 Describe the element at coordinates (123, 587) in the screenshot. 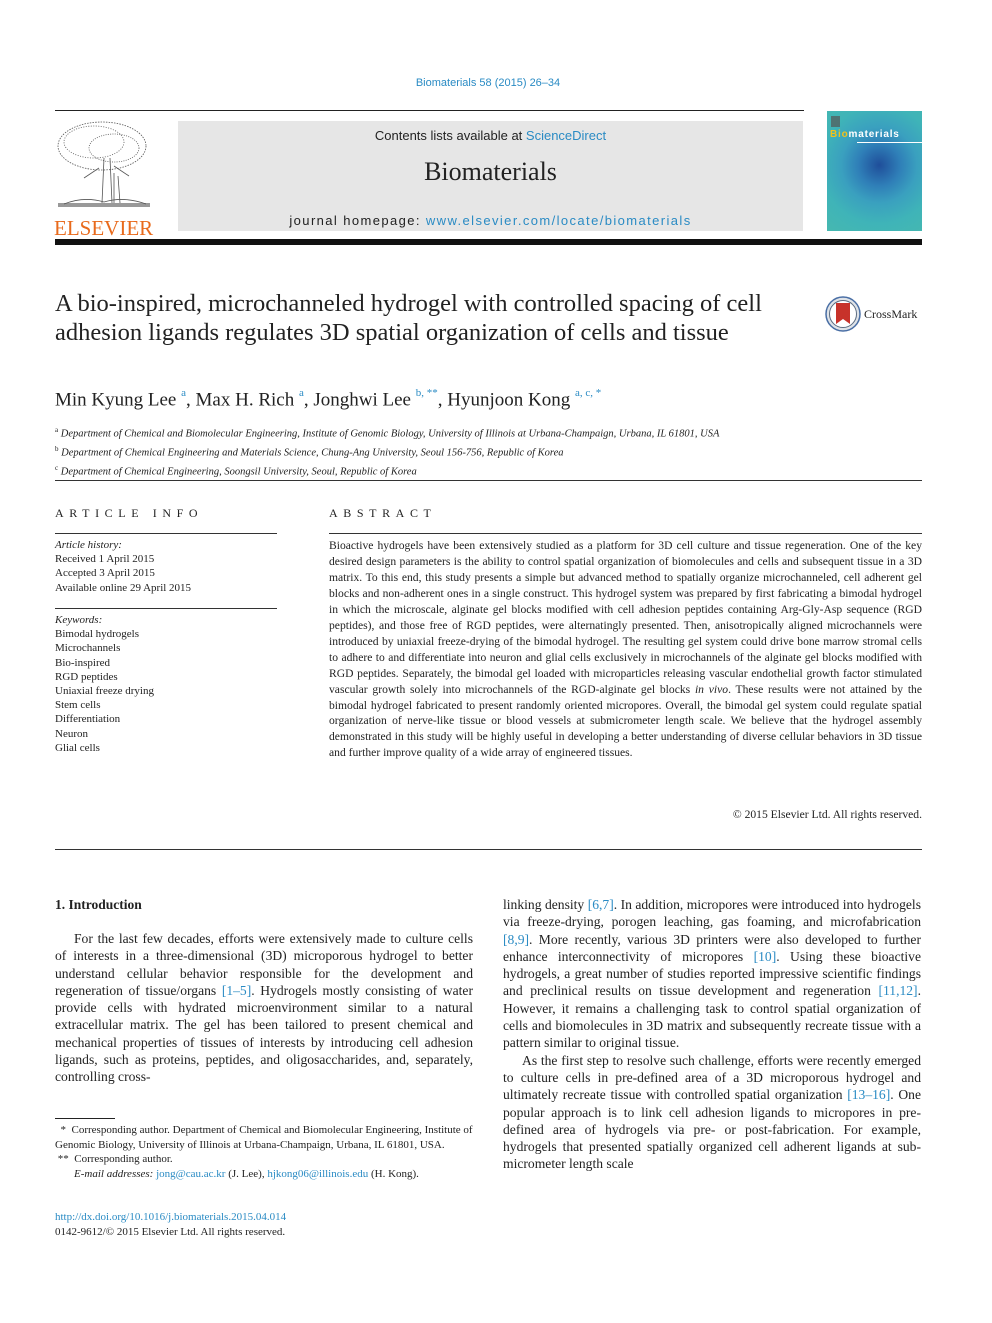

I see `history-item: Available online 29 April 2015` at that location.